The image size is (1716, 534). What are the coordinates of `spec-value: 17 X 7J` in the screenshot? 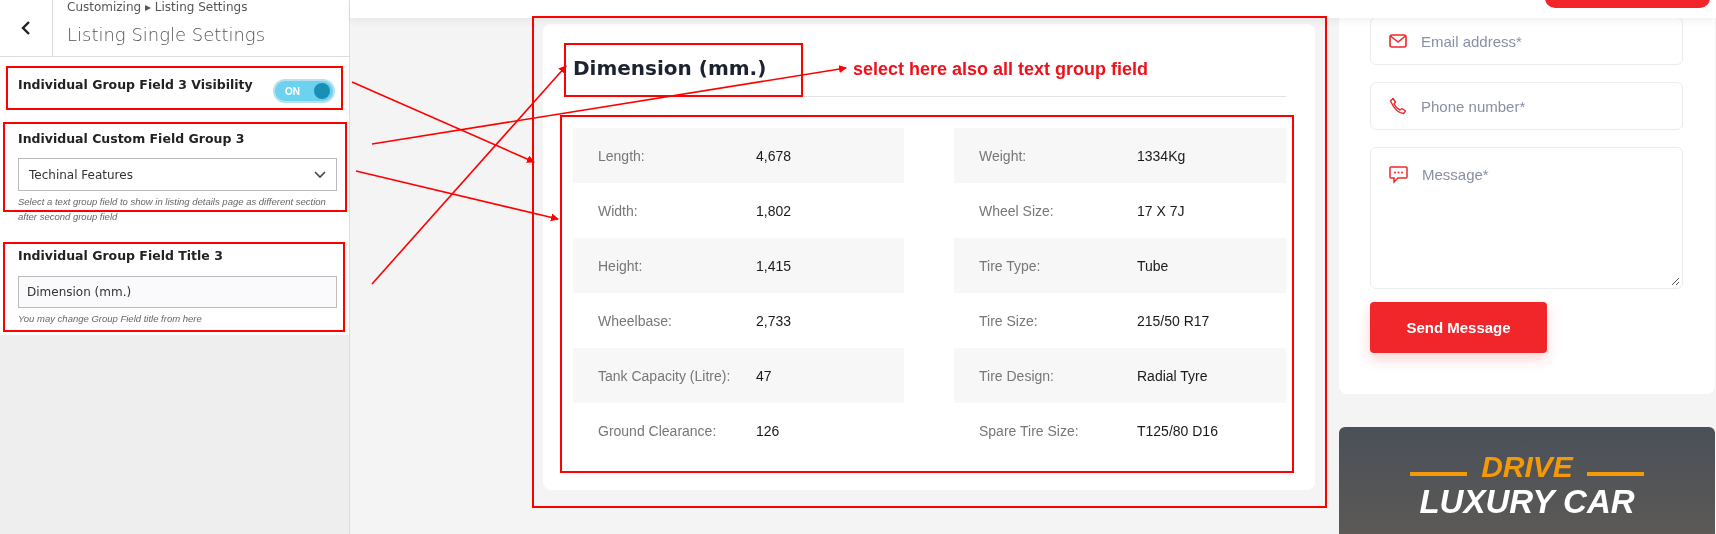 It's located at (1161, 210).